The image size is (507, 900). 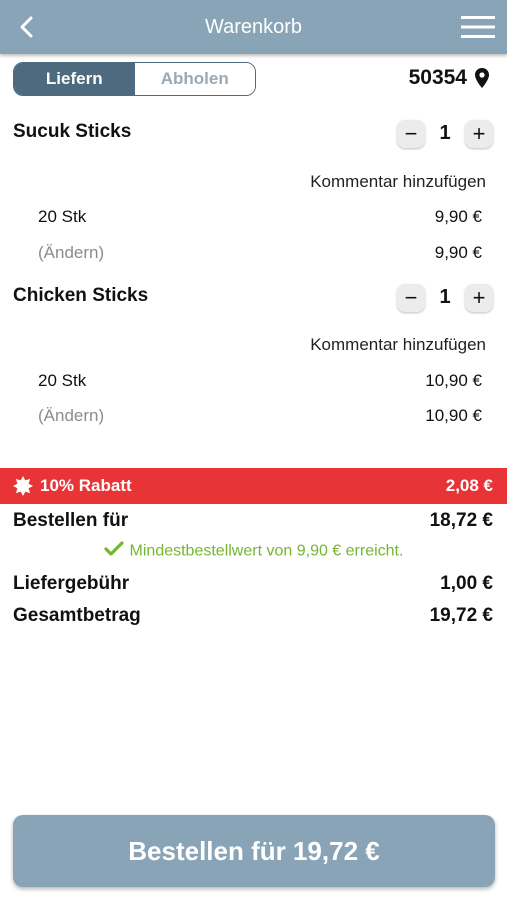 I want to click on item-total-price: 10,90 €, so click(x=453, y=415).